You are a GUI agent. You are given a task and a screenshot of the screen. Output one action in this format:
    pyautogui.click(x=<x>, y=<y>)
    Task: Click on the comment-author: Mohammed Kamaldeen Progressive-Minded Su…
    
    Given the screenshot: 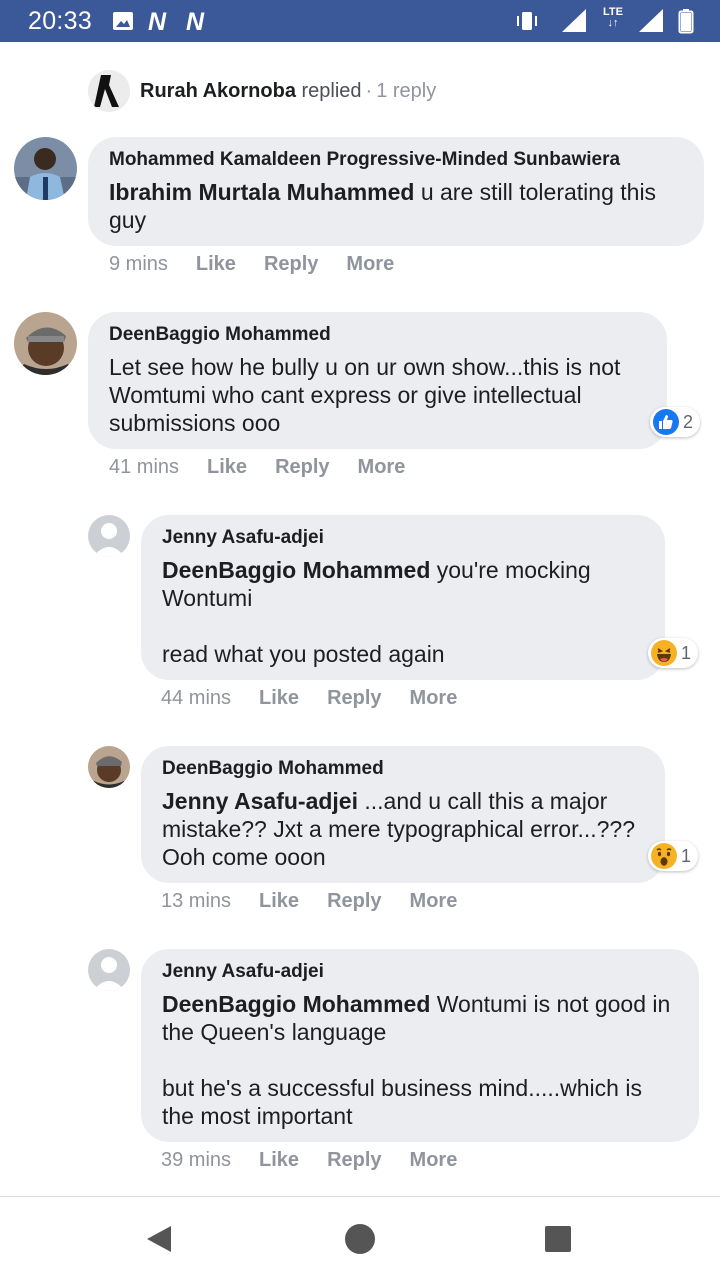 What is the action you would take?
    pyautogui.click(x=396, y=160)
    